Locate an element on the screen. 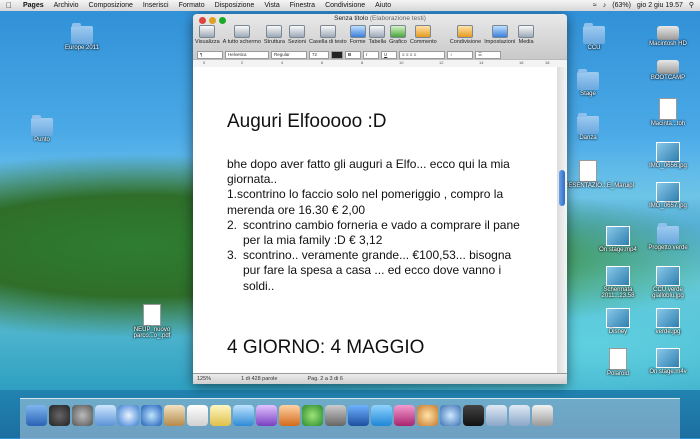 This screenshot has height=439, width=700. status-bar: 125% 1 di 428 parole Pag. 2 a 3 di 6 is located at coordinates (380, 378).